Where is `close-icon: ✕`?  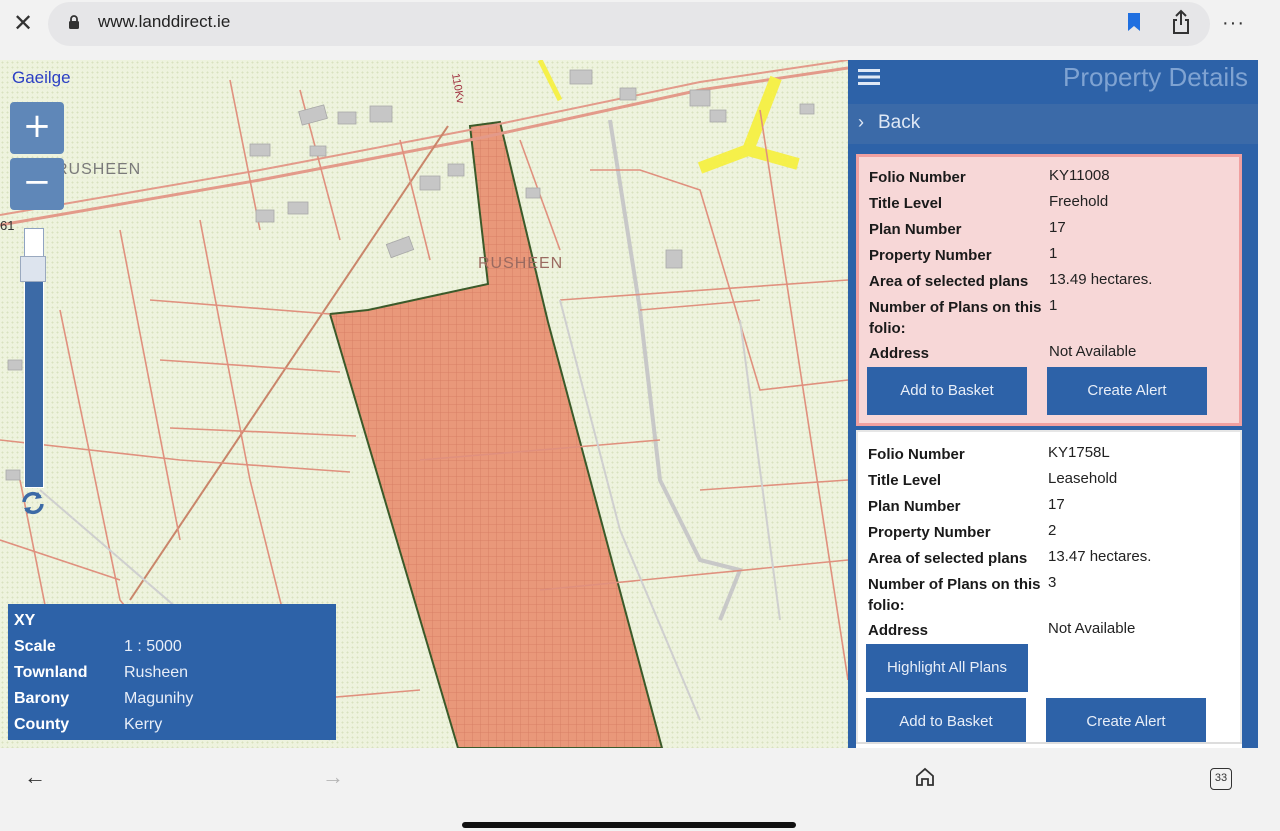 close-icon: ✕ is located at coordinates (23, 23).